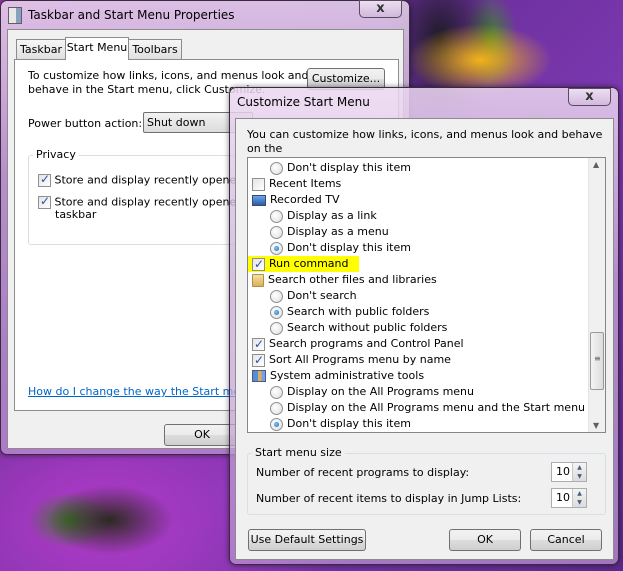 The image size is (623, 571). I want to click on close-button: x, so click(380, 9).